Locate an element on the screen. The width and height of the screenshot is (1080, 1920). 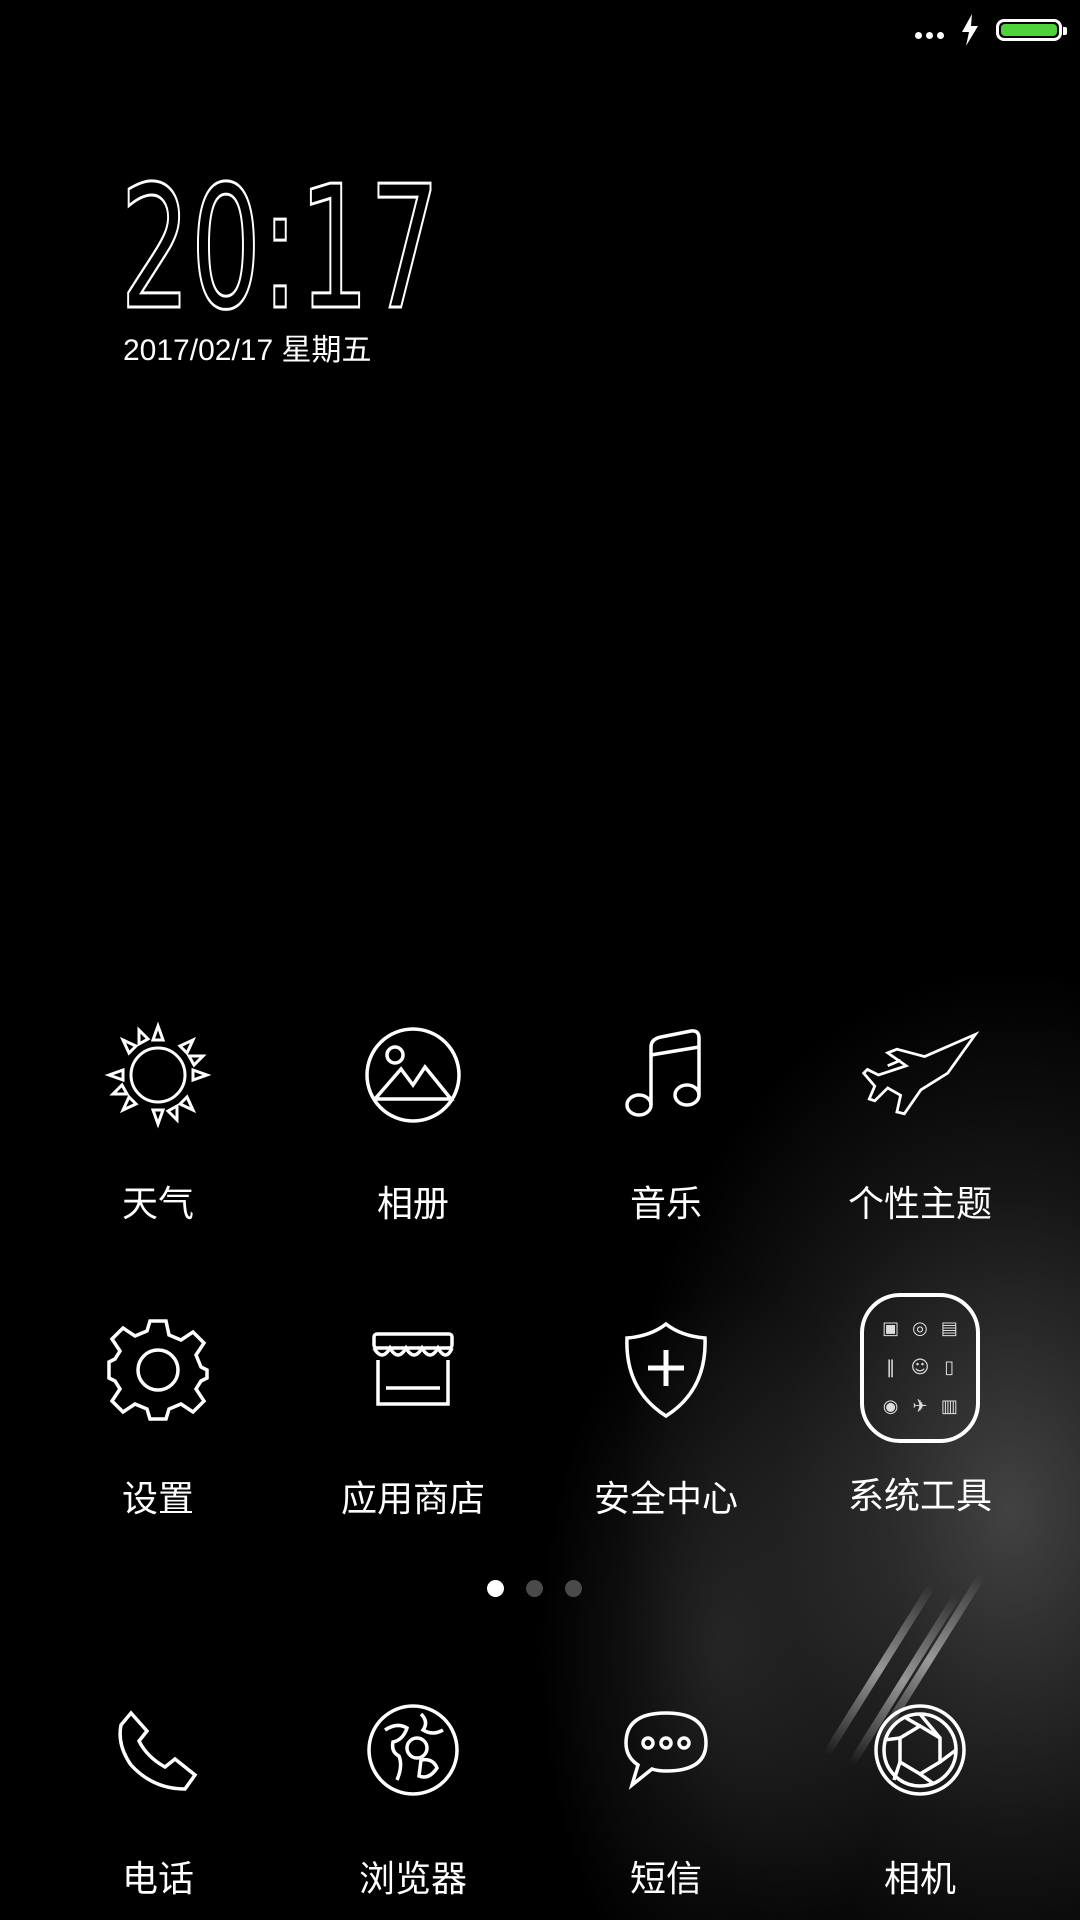
battery-icon is located at coordinates (1031, 30).